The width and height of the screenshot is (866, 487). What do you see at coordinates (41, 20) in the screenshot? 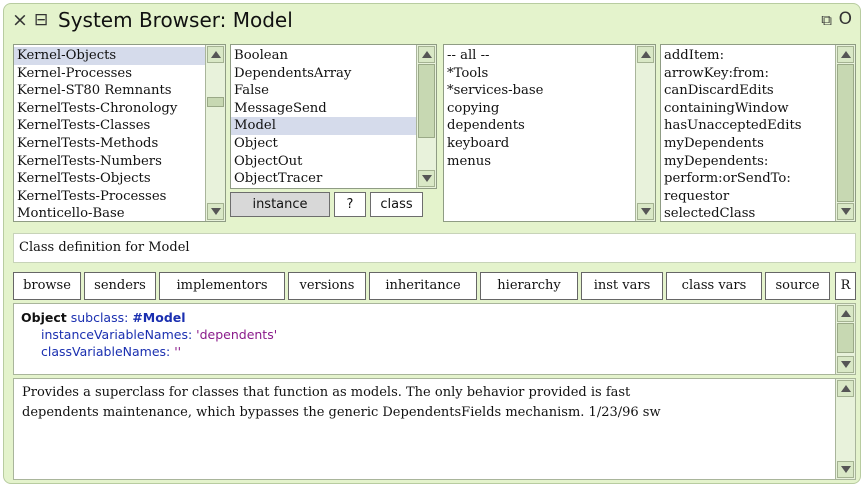
I see `window-menu-icon: ⊟` at bounding box center [41, 20].